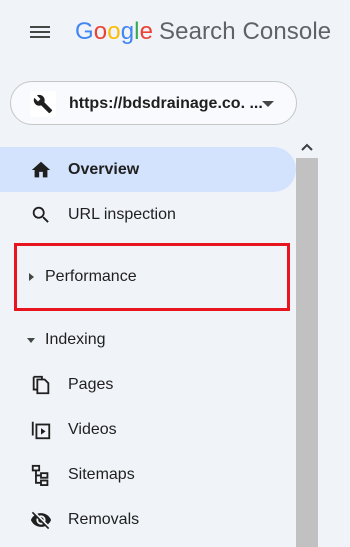  What do you see at coordinates (40, 32) in the screenshot?
I see `main-menu-button` at bounding box center [40, 32].